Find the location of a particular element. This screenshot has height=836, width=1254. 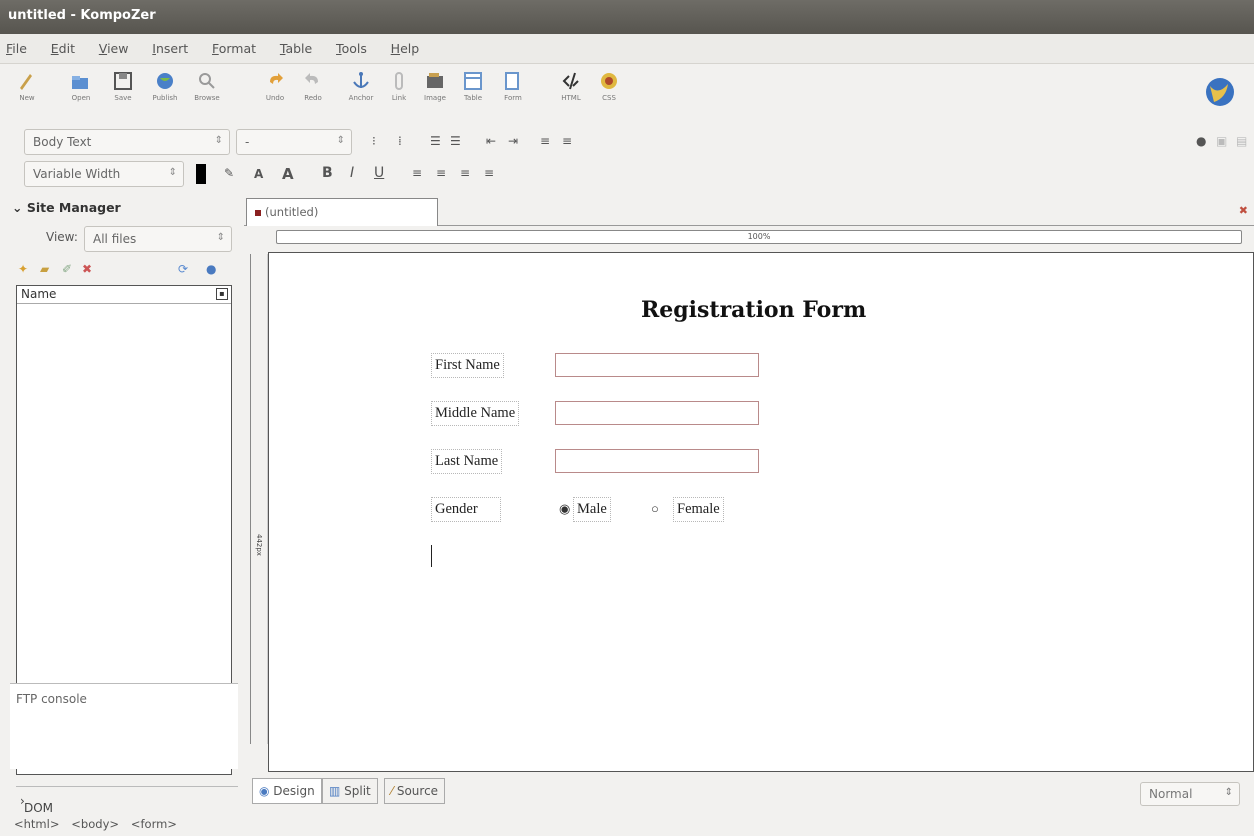

font-width-select: Variable Width ⇕ is located at coordinates (104, 174).